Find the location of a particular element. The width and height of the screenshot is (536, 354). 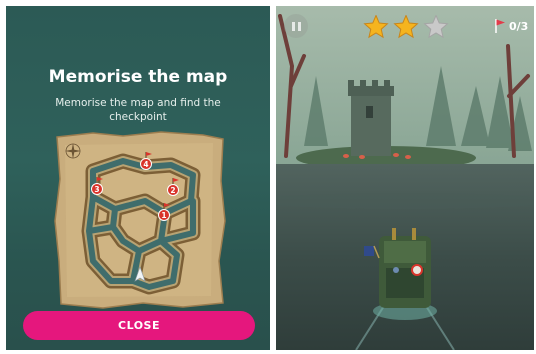

checkpoint-counter: 0/3 is located at coordinates (511, 26).